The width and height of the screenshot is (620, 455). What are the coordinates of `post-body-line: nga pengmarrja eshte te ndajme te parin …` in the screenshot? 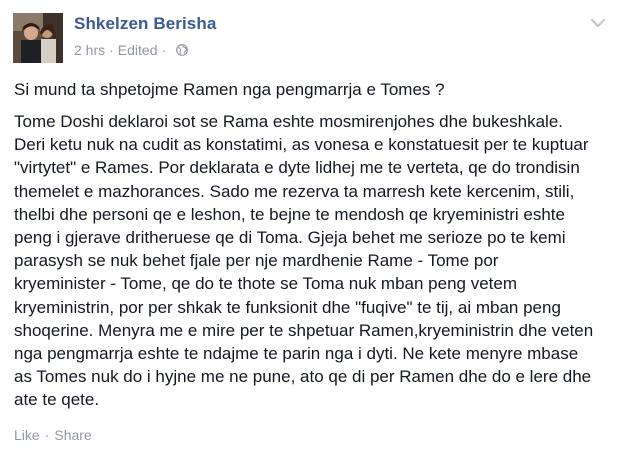 It's located at (296, 354).